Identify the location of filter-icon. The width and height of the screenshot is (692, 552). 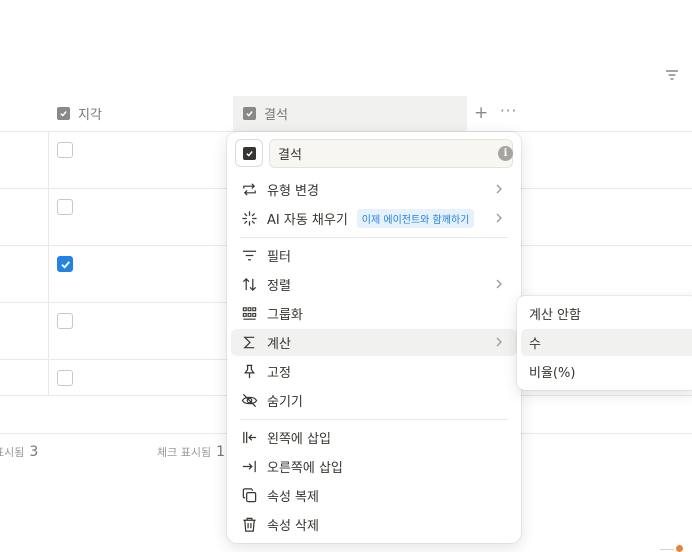
(249, 256).